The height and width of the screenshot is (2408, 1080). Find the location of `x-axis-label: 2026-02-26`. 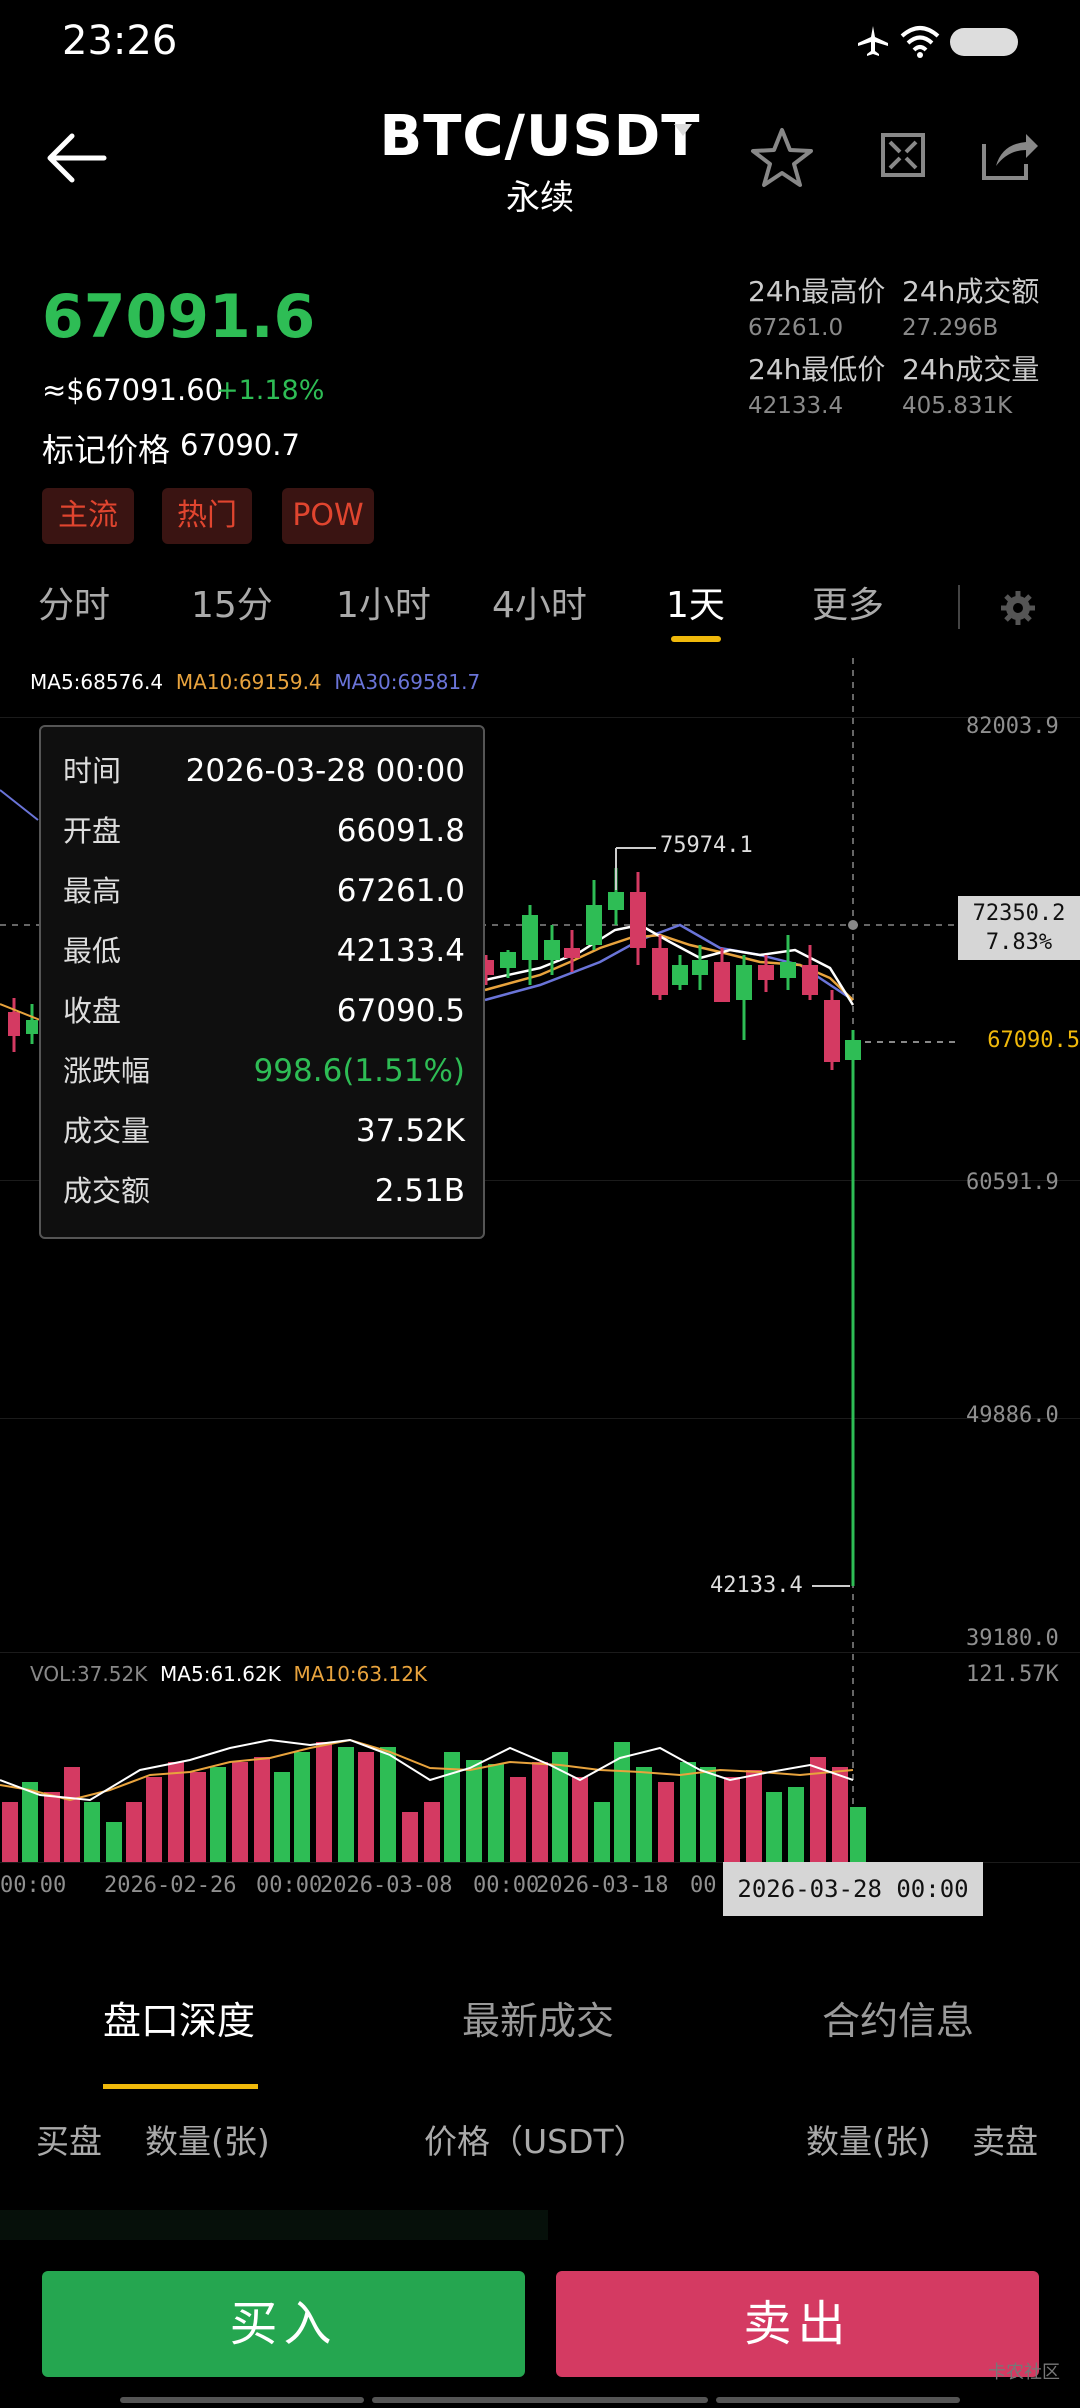

x-axis-label: 2026-02-26 is located at coordinates (170, 1885).